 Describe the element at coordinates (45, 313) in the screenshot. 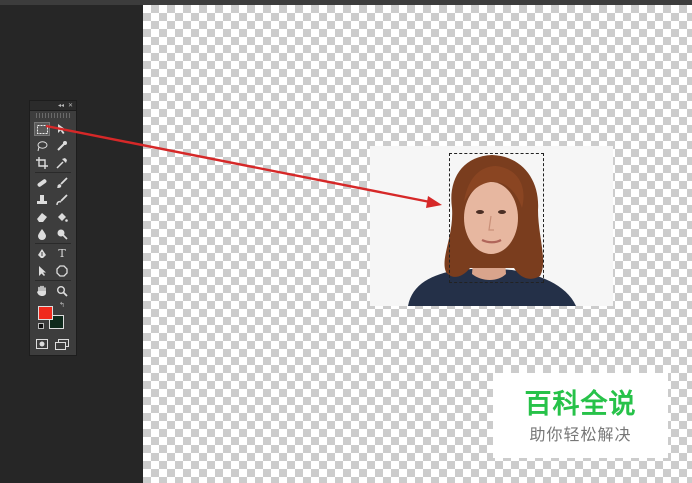

I see `foreground-color-swatch` at that location.